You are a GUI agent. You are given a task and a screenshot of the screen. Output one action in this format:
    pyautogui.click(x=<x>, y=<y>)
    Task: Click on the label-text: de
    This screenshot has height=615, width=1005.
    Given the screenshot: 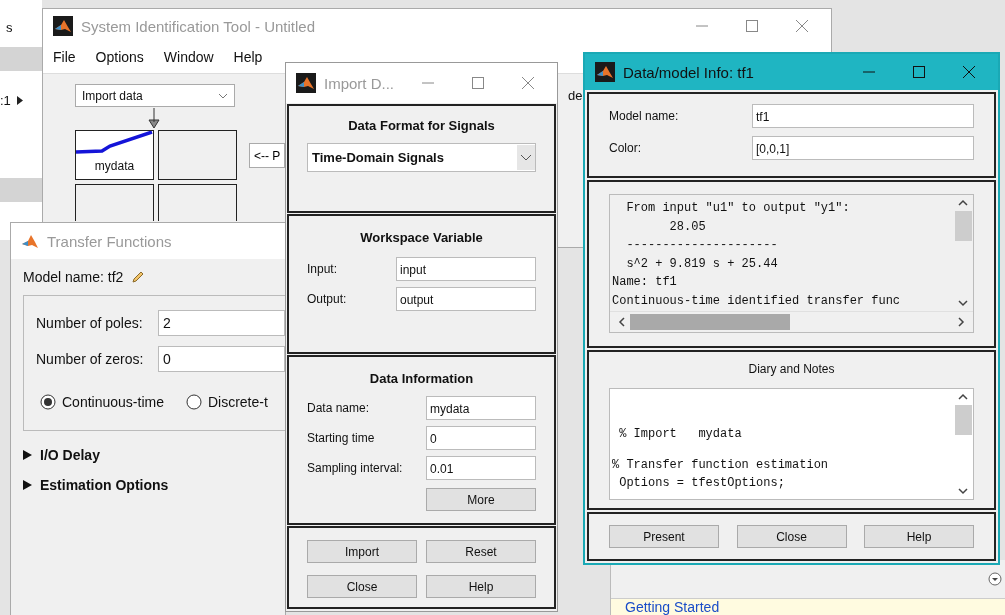 What is the action you would take?
    pyautogui.click(x=575, y=95)
    